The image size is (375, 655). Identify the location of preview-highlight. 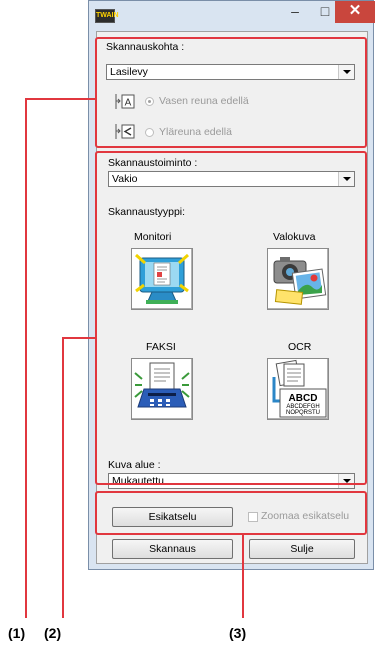
(231, 513).